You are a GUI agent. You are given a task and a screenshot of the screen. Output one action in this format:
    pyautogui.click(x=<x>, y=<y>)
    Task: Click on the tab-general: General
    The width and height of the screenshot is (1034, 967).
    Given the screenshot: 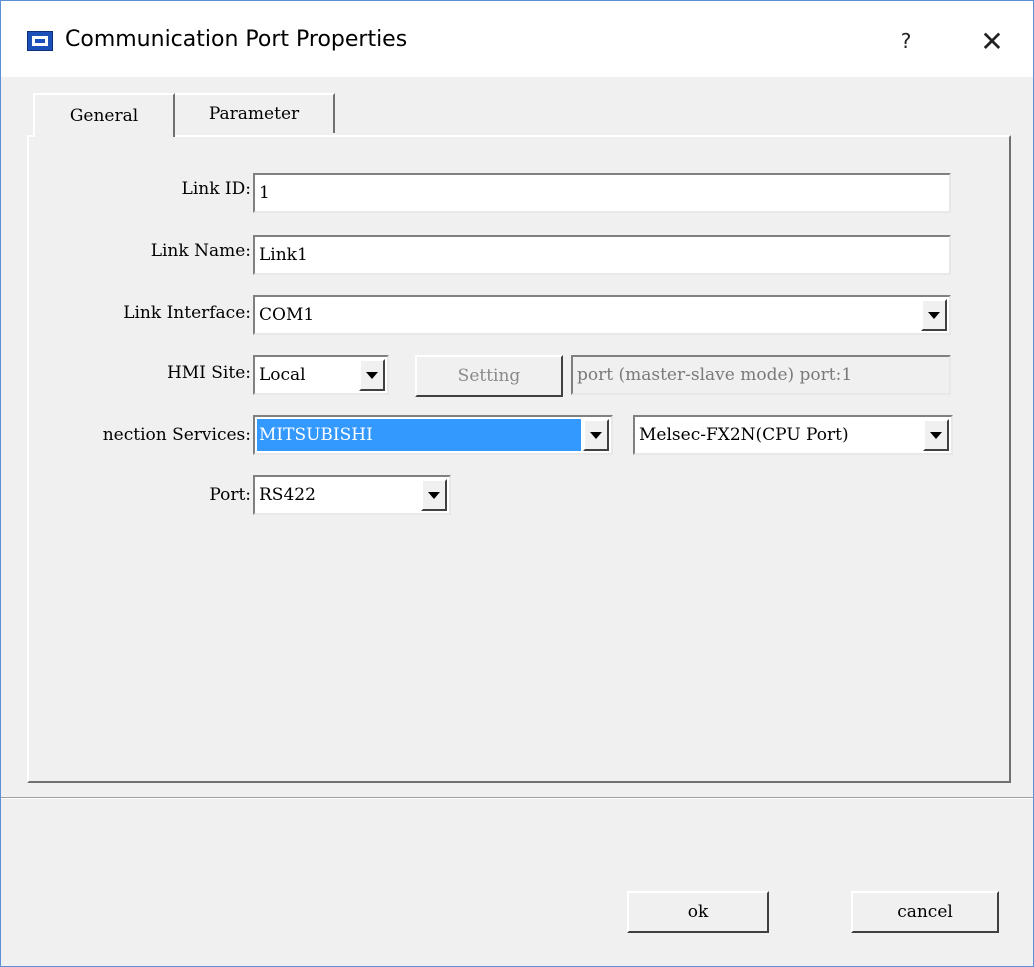 What is the action you would take?
    pyautogui.click(x=104, y=115)
    